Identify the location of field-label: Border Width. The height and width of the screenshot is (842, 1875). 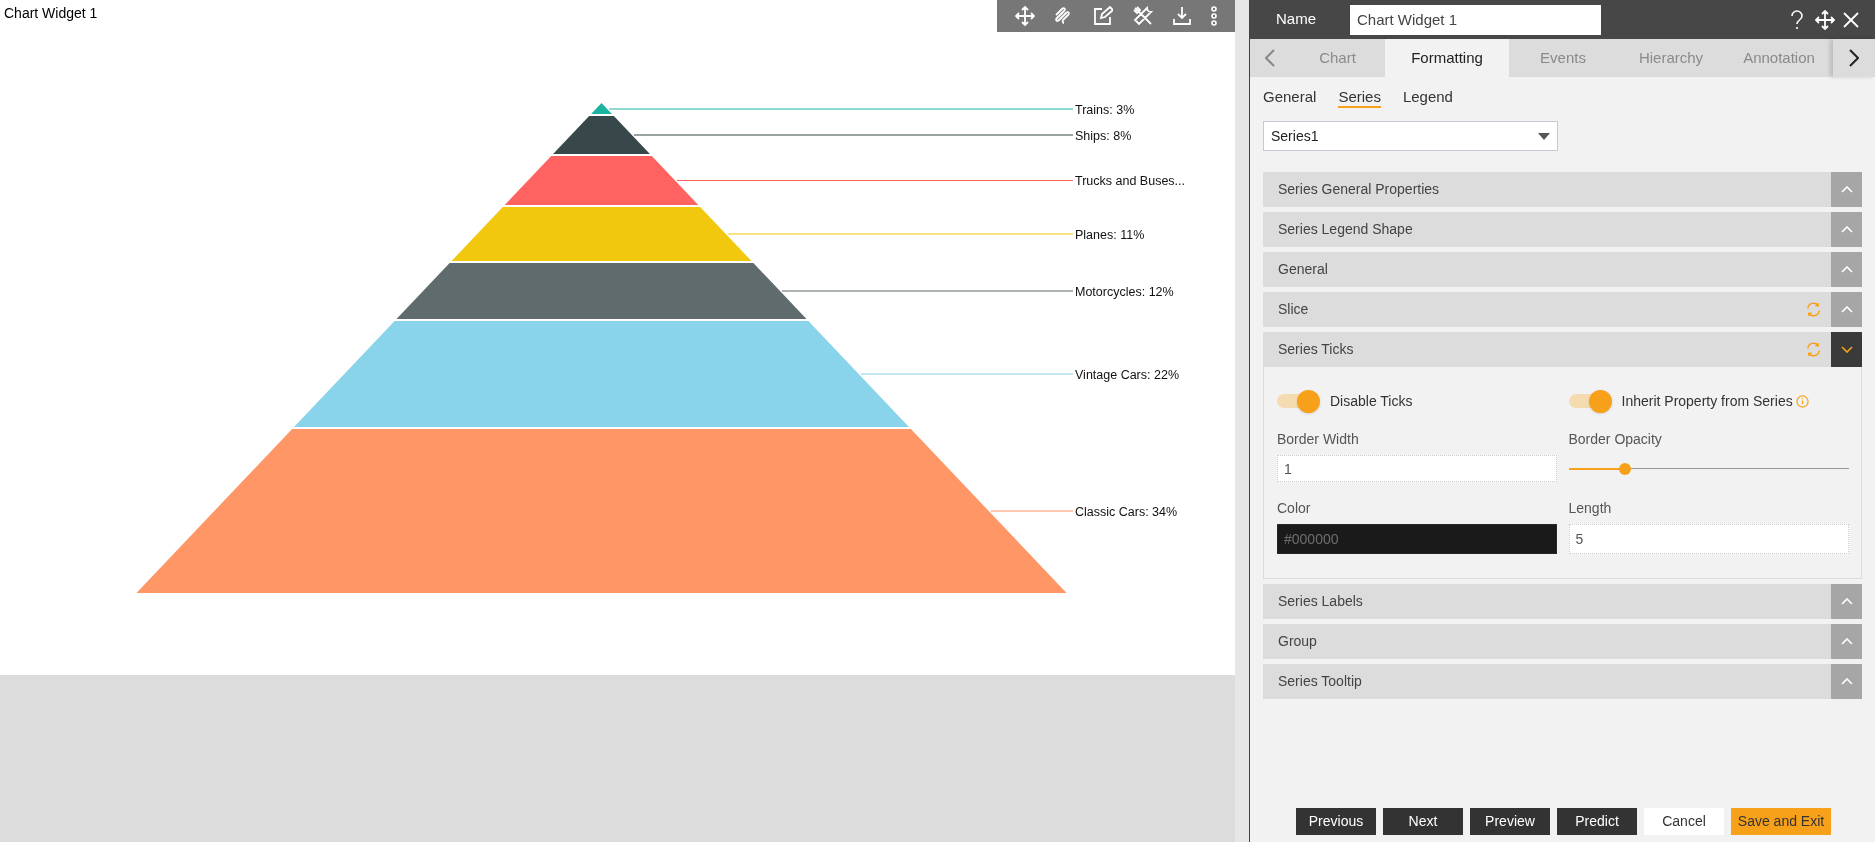
(1318, 439).